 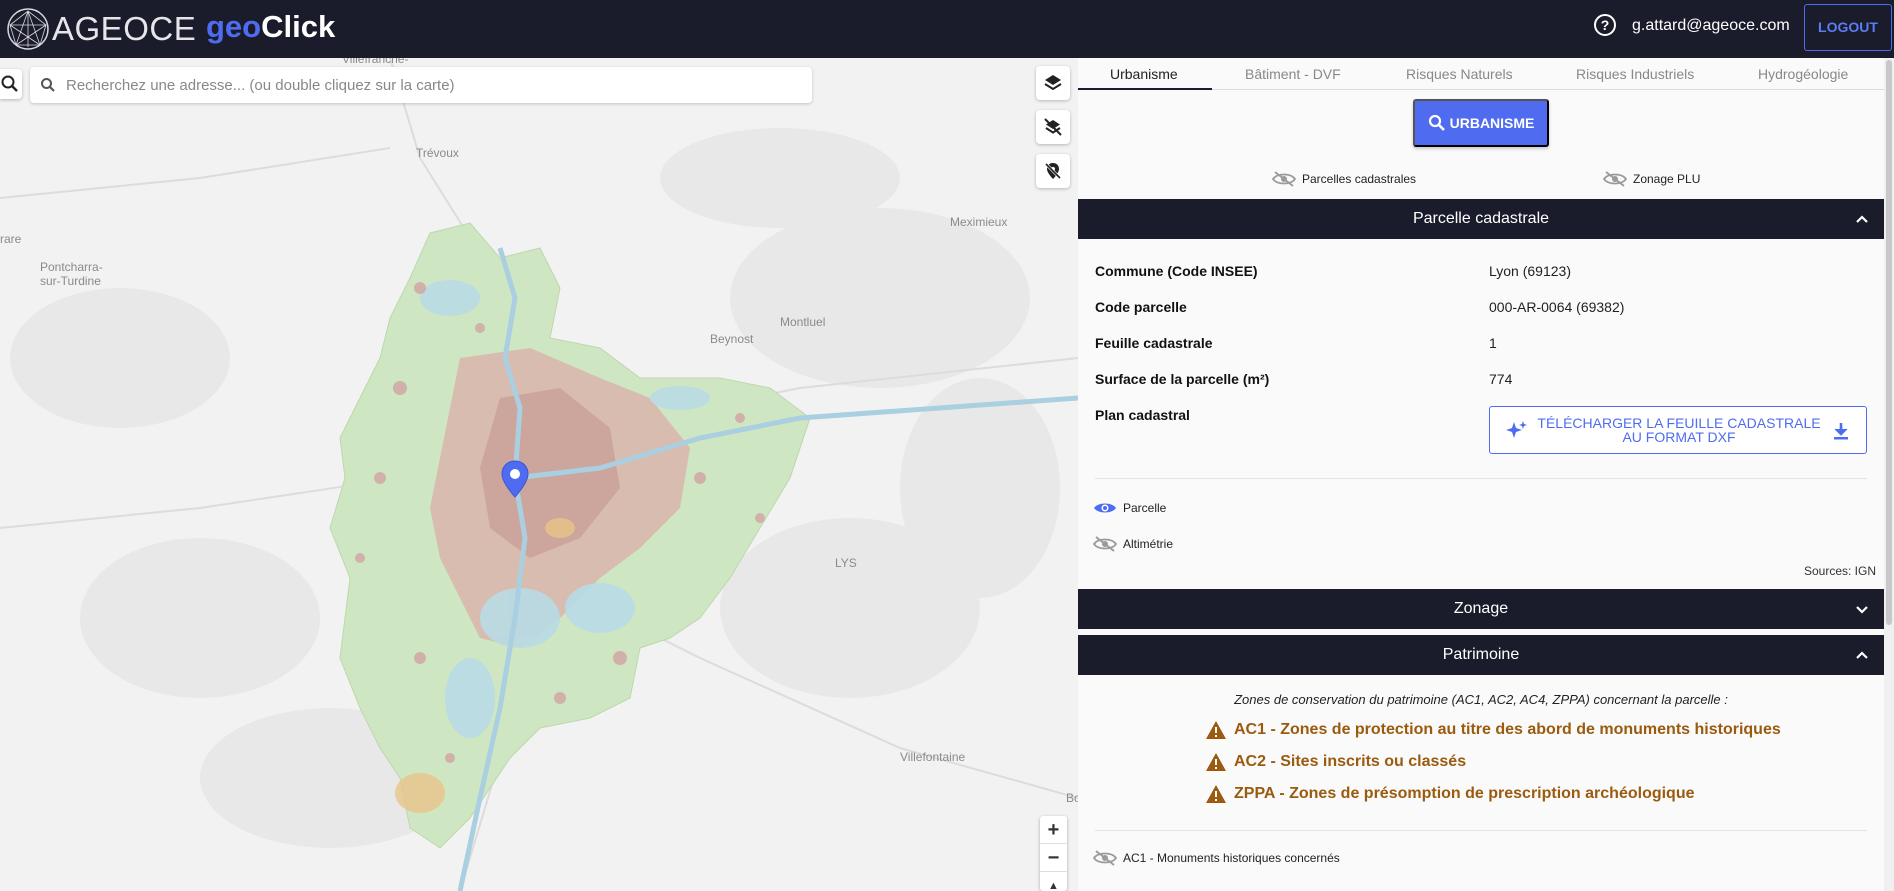 I want to click on location-off-icon, so click(x=1053, y=171).